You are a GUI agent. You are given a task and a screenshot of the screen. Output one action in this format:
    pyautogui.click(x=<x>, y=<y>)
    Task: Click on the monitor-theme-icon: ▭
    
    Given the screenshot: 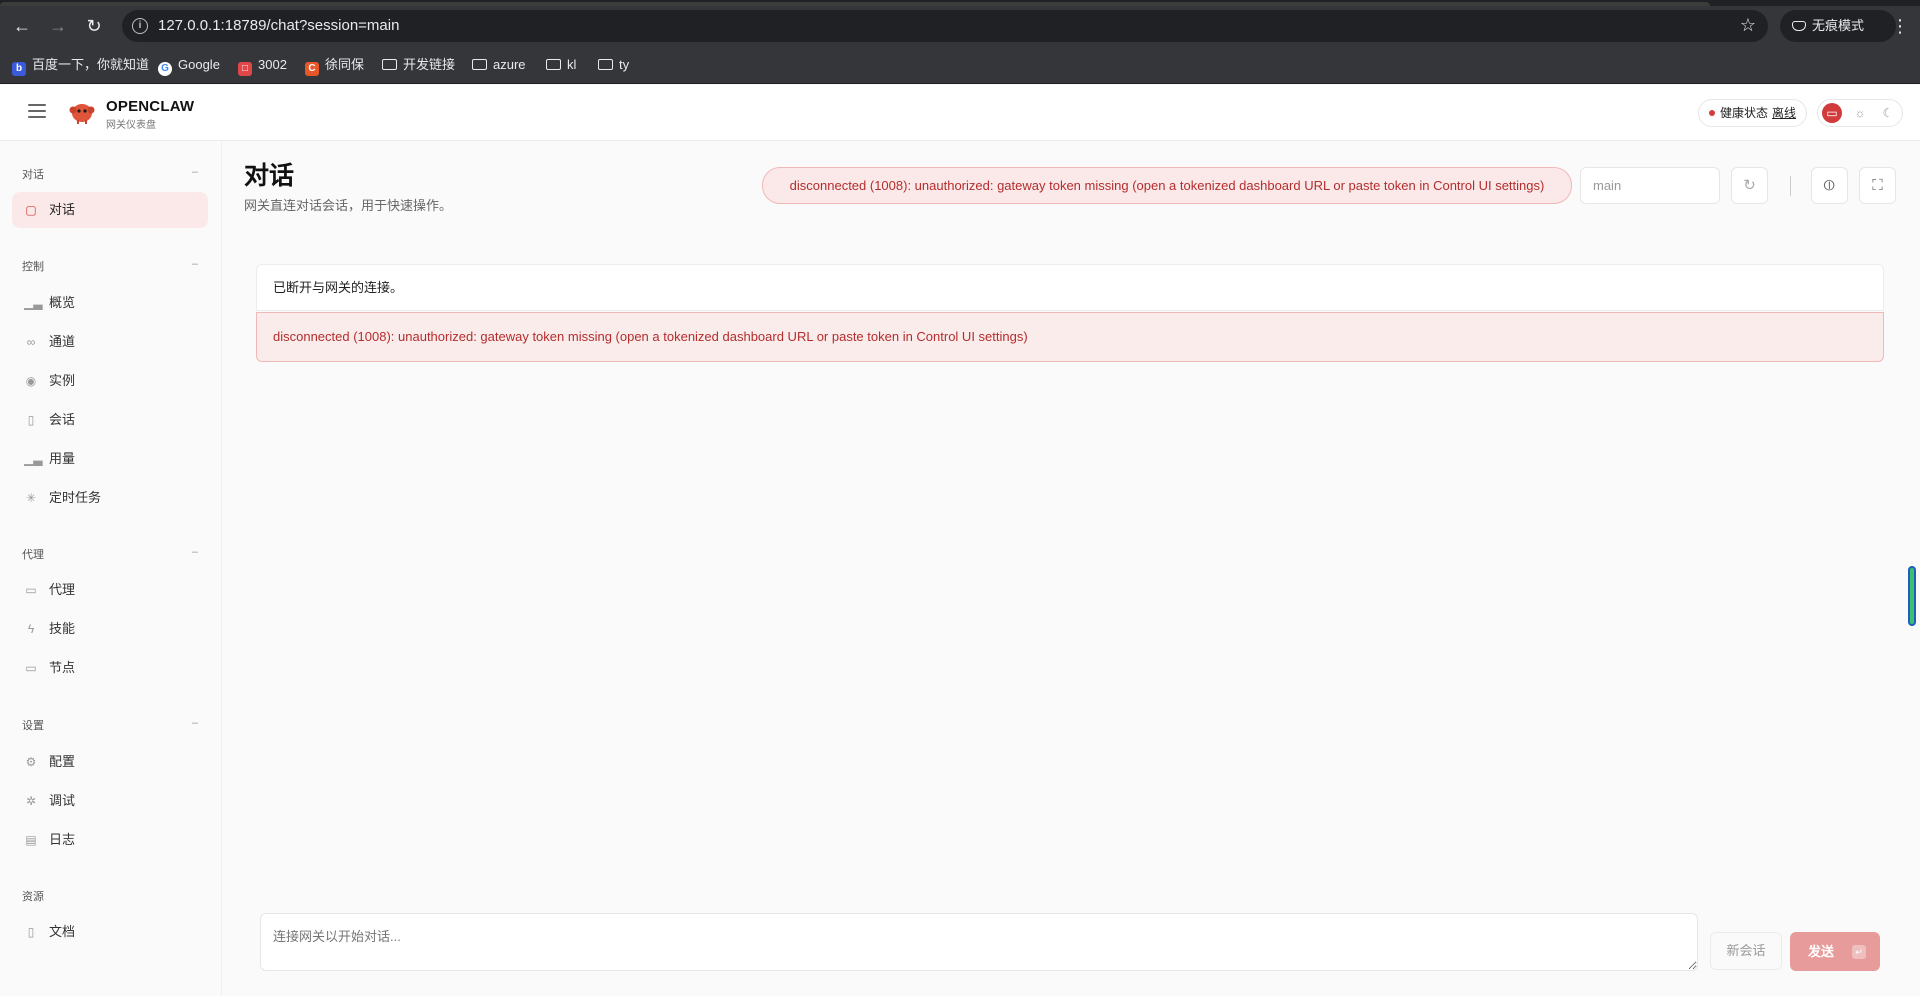 What is the action you would take?
    pyautogui.click(x=1832, y=113)
    